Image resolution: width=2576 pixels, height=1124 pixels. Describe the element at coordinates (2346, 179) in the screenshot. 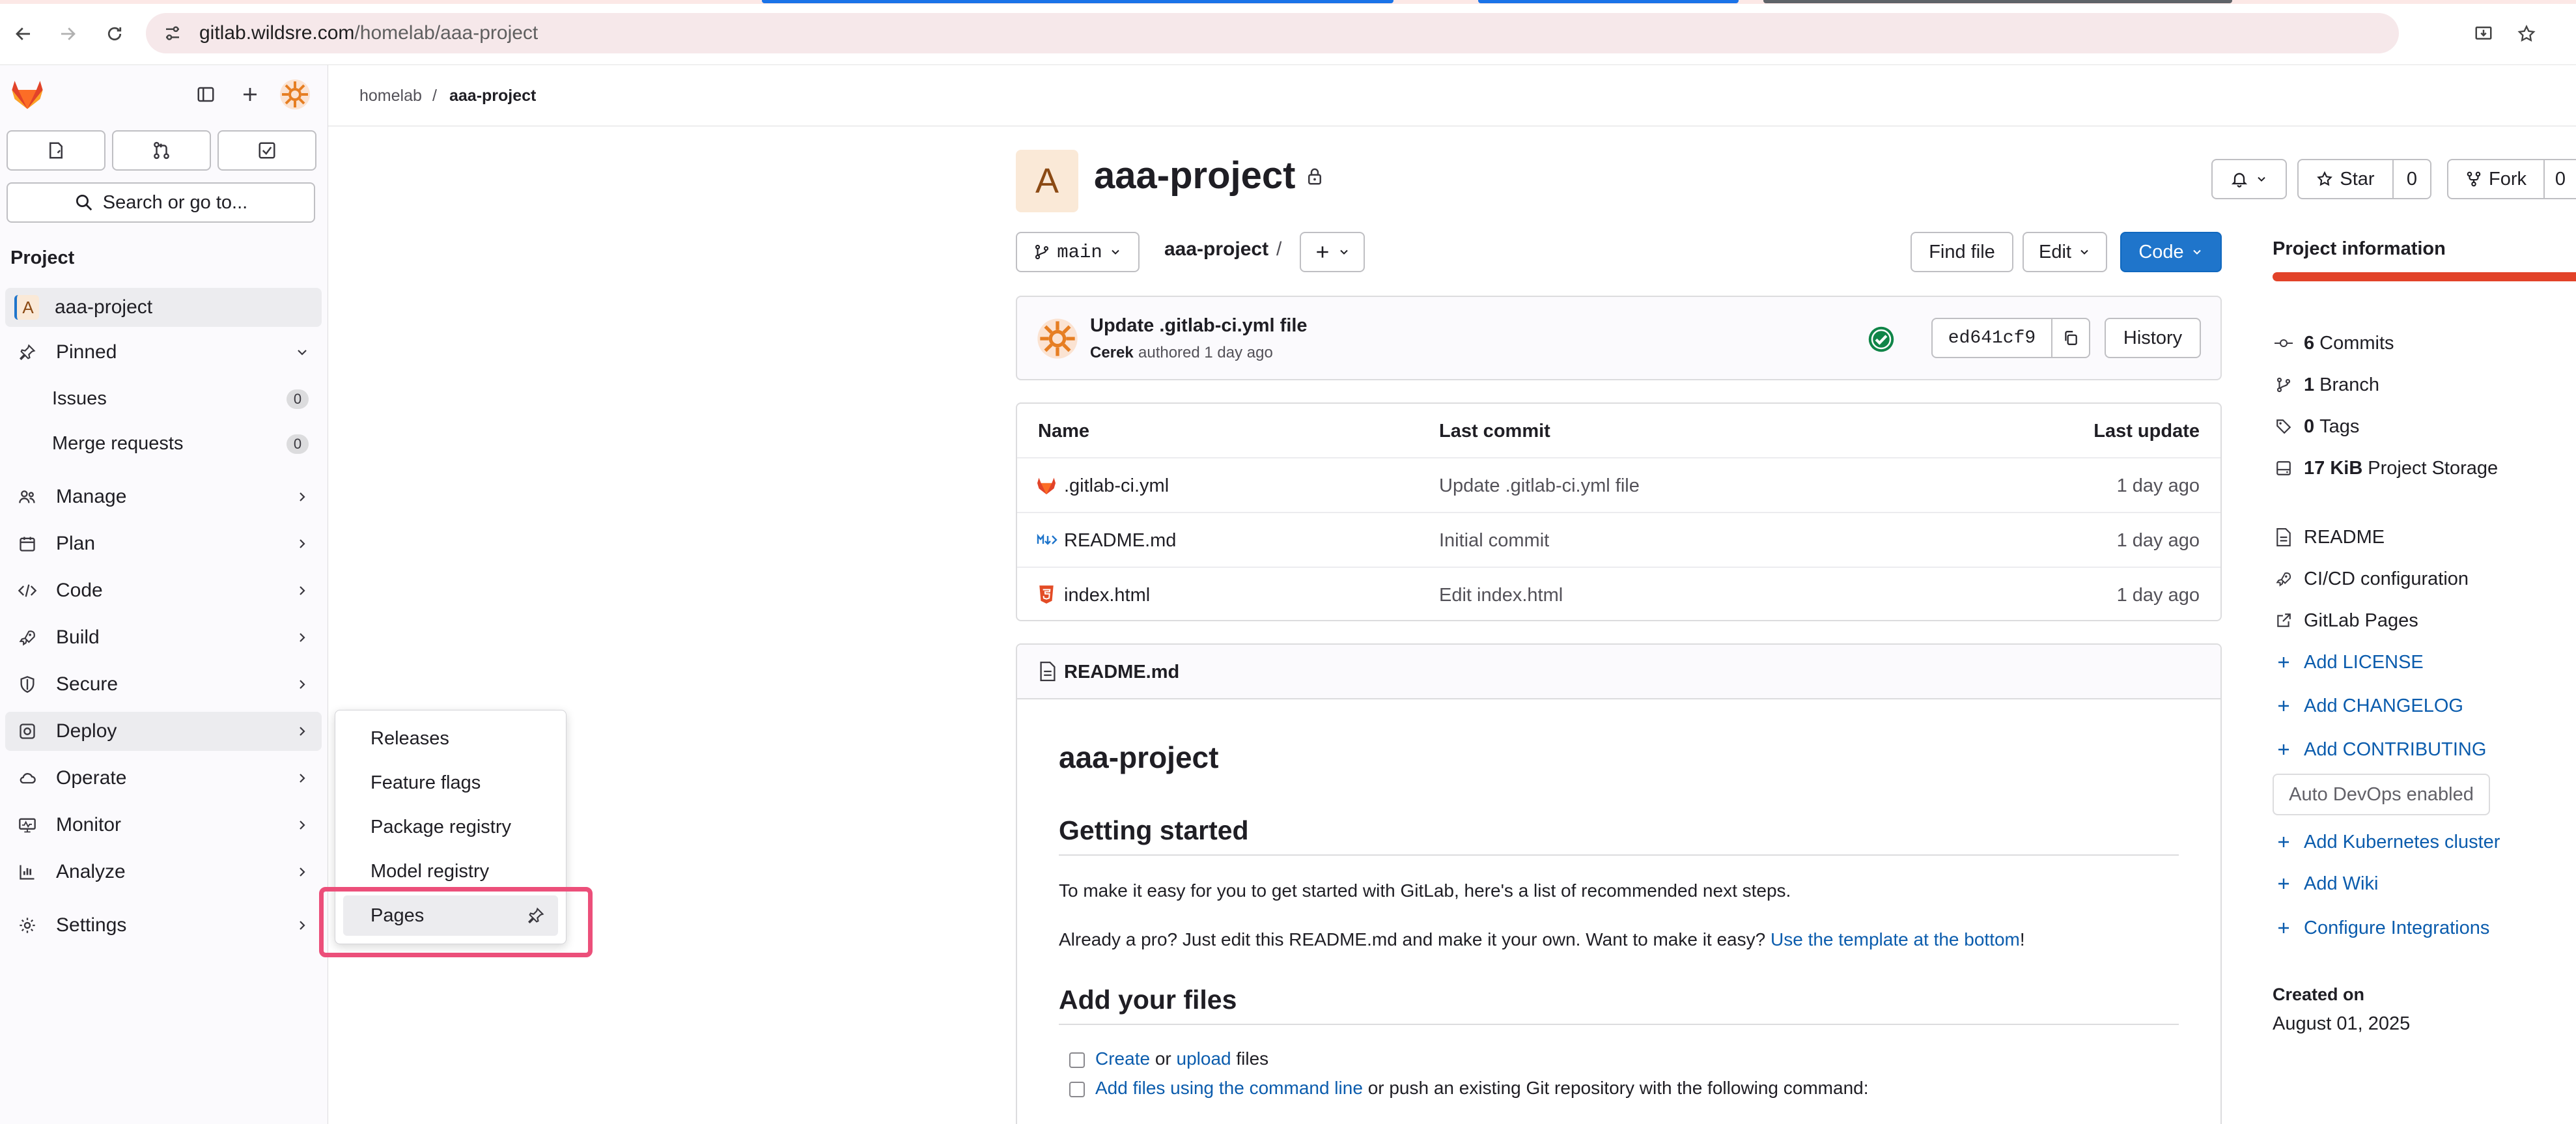

I see `star-button: Star` at that location.